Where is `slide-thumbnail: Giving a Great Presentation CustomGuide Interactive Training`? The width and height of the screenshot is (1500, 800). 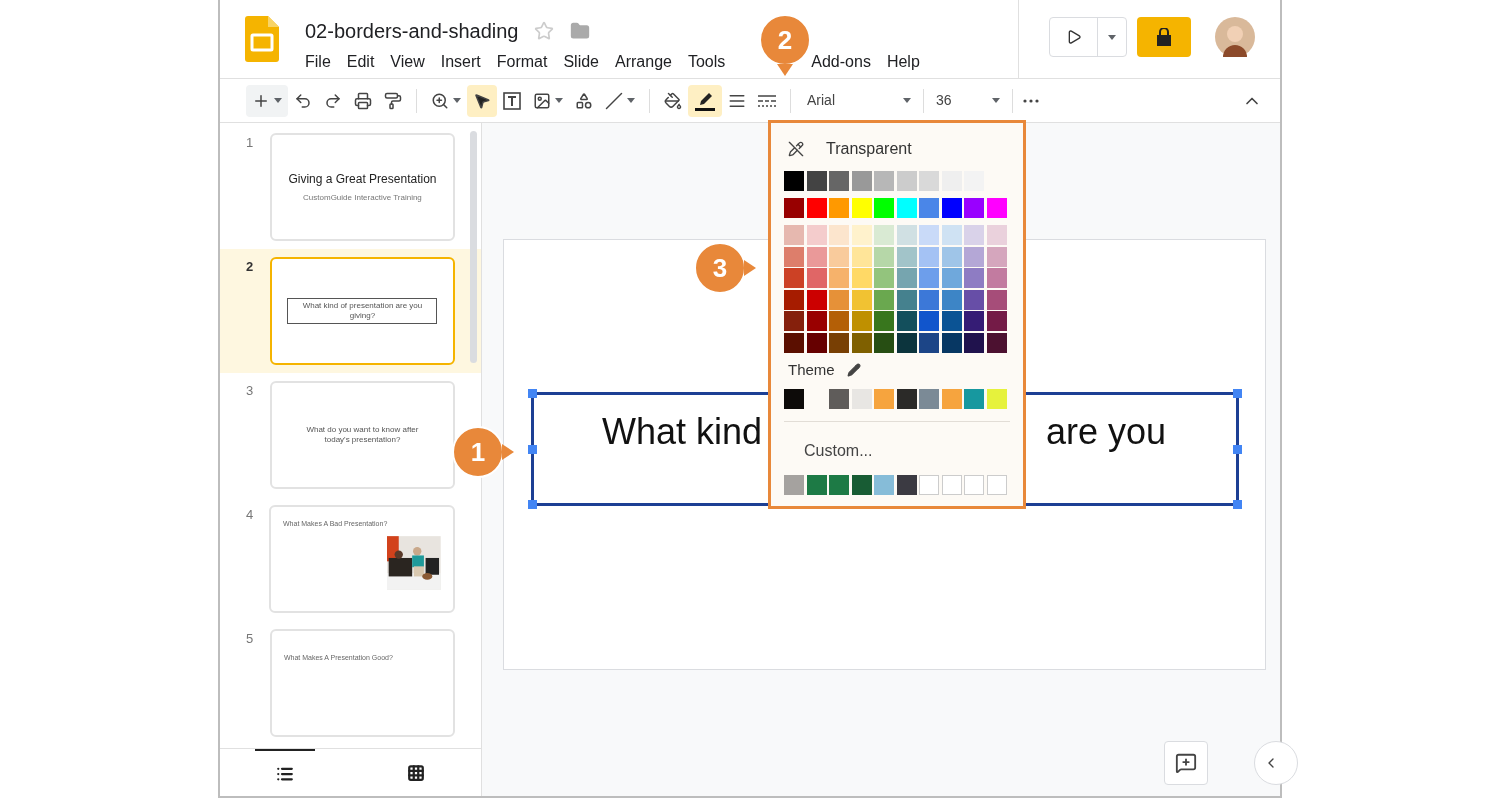 slide-thumbnail: Giving a Great Presentation CustomGuide Interactive Training is located at coordinates (362, 187).